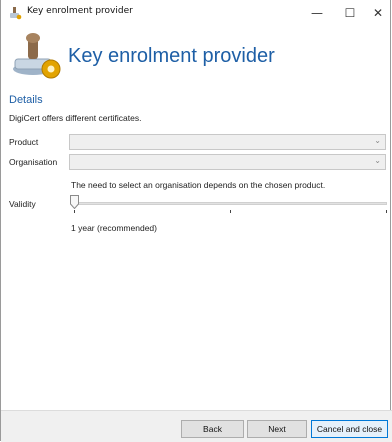  What do you see at coordinates (377, 13) in the screenshot?
I see `close-button: ✕` at bounding box center [377, 13].